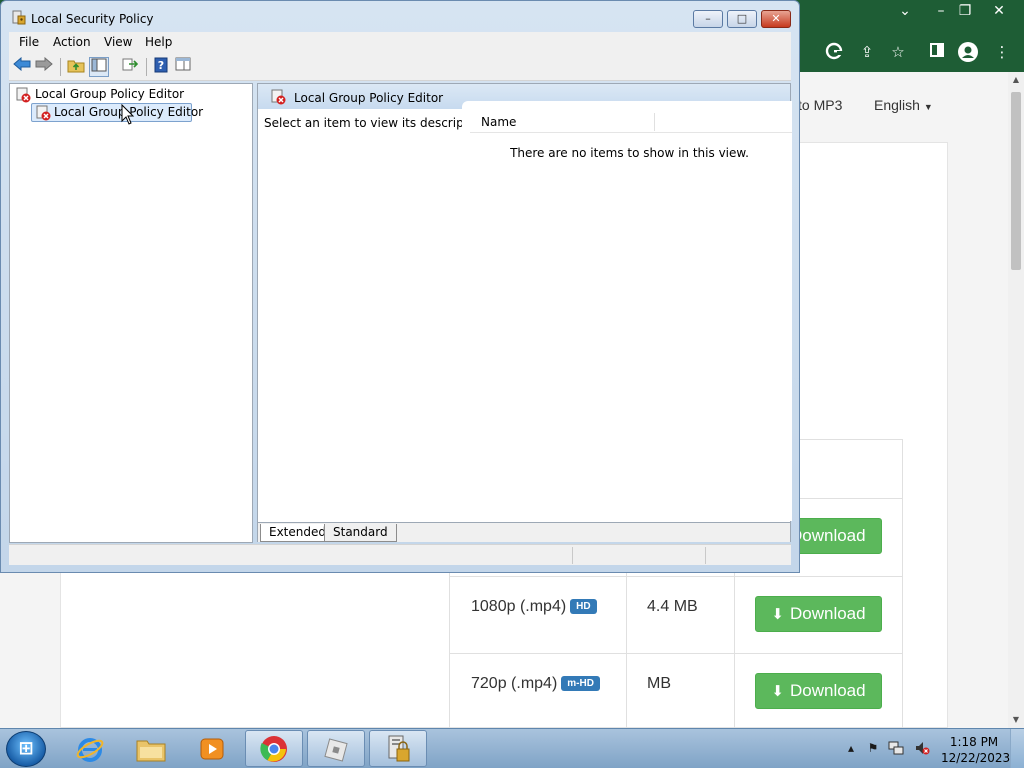  What do you see at coordinates (400, 16) in the screenshot?
I see `window-titlebar: Local Security Policy – □ ✕` at bounding box center [400, 16].